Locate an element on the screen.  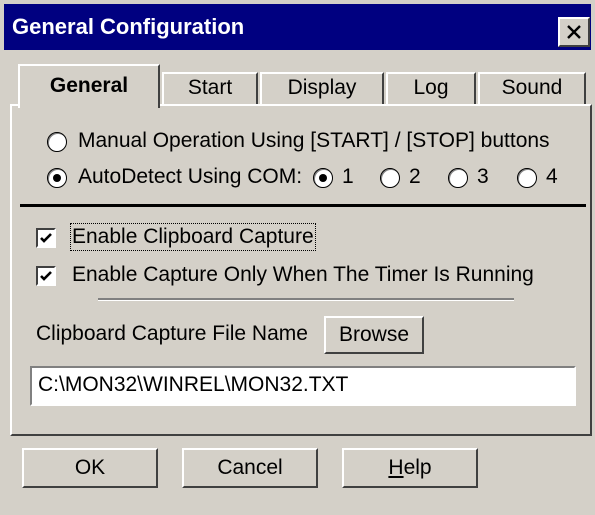
capture-divider is located at coordinates (306, 299).